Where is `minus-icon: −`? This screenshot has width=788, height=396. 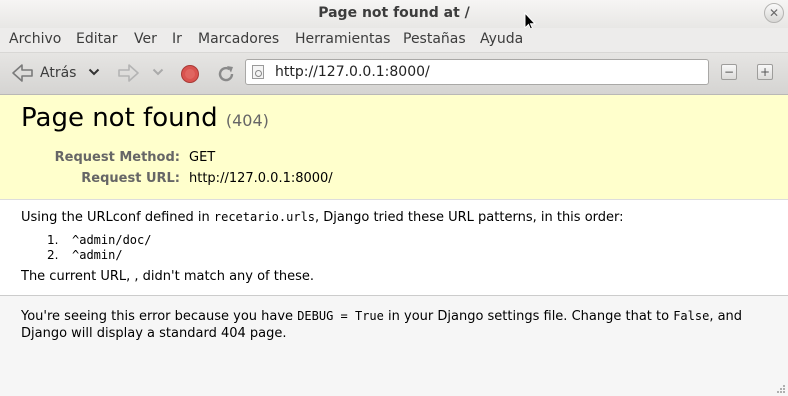 minus-icon: − is located at coordinates (729, 72).